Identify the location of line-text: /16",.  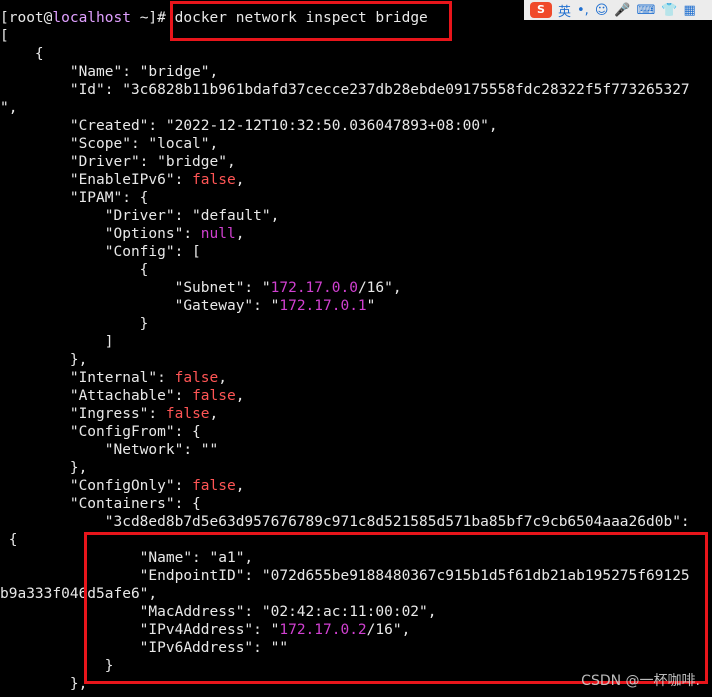
(379, 288).